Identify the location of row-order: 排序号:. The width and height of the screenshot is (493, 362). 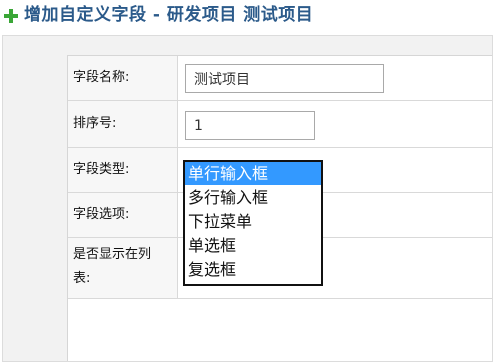
(280, 124).